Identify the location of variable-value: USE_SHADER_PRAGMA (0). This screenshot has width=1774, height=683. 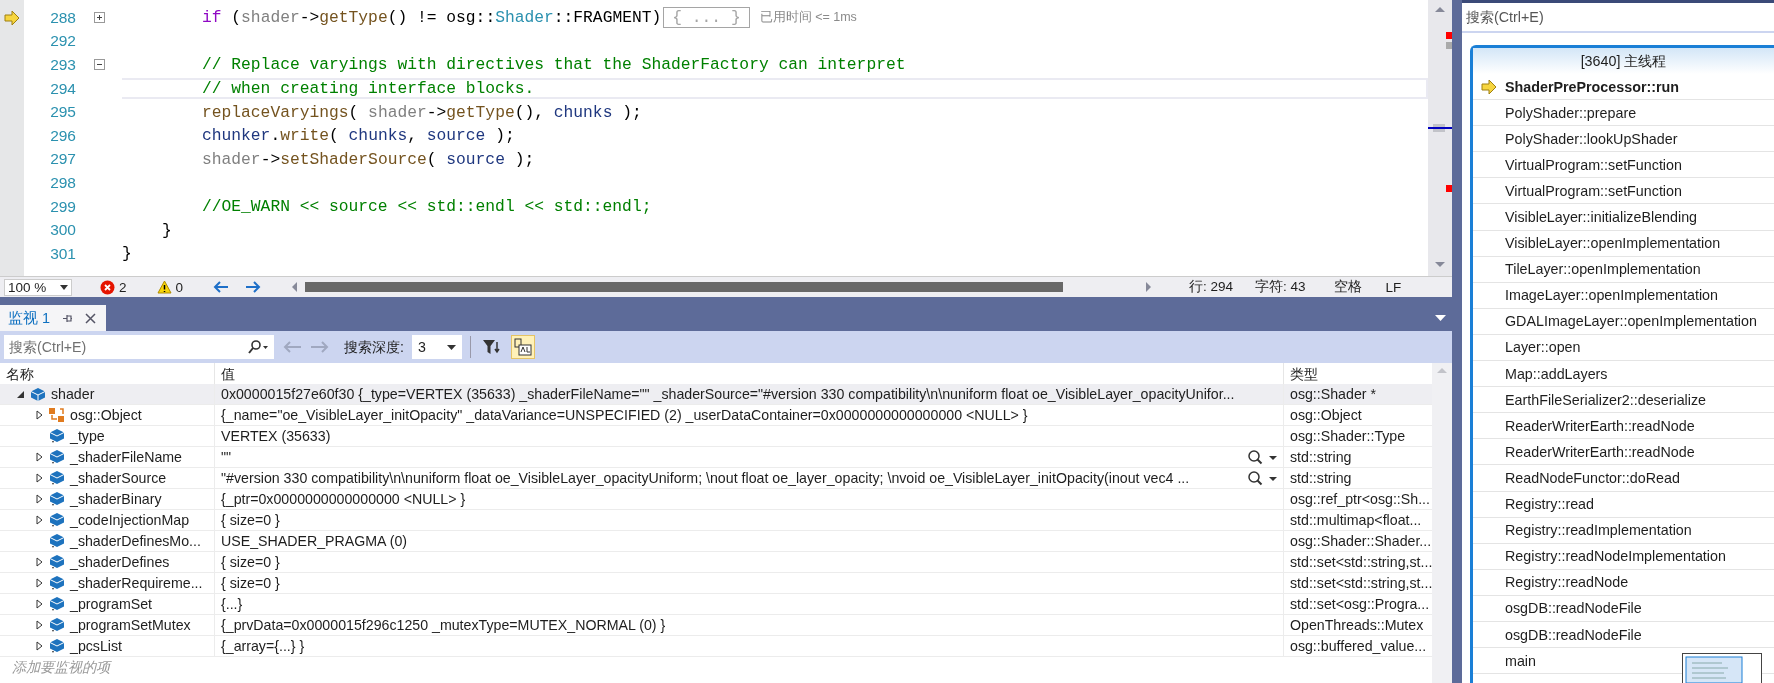
(314, 541).